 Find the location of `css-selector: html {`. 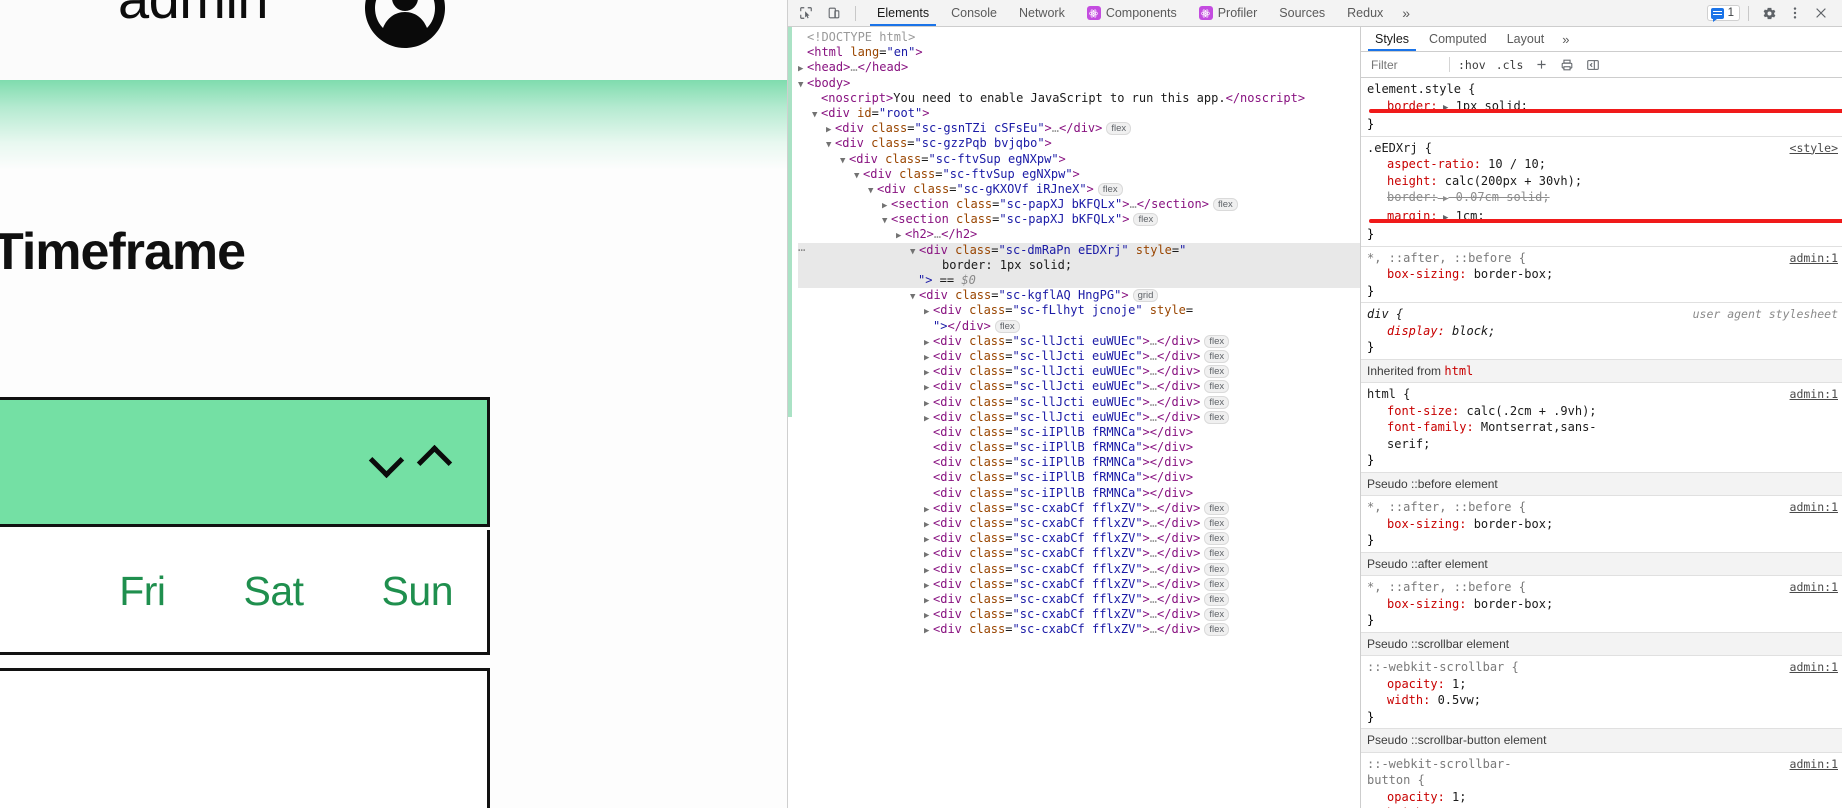

css-selector: html { is located at coordinates (1388, 394).